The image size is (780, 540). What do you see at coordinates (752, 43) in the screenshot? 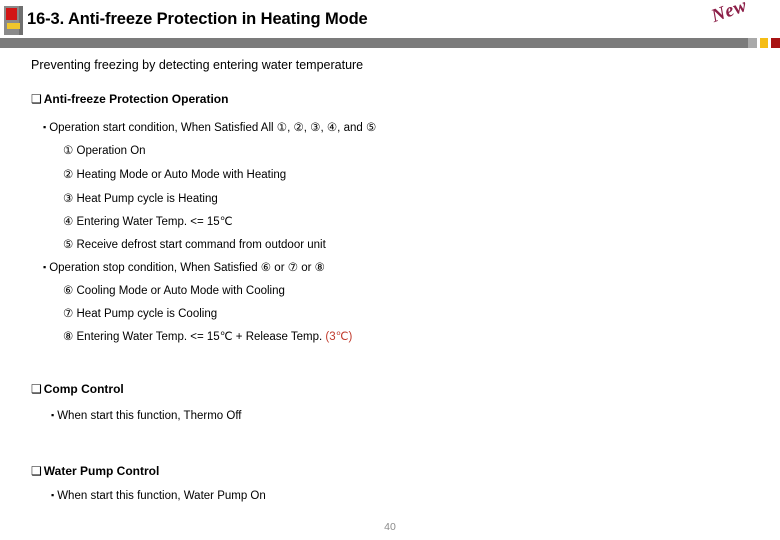
I see `accent-bar-gray` at bounding box center [752, 43].